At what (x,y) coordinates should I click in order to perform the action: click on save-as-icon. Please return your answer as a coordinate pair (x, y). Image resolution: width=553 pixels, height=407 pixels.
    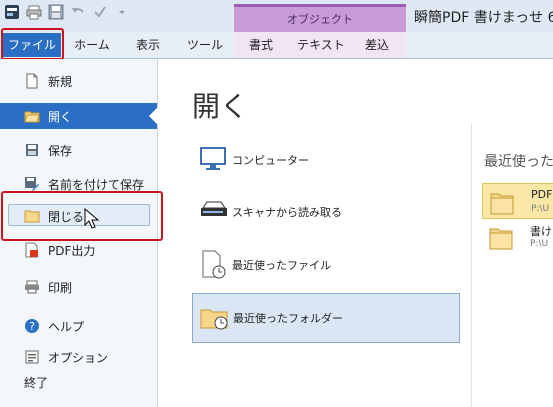
    Looking at the image, I should click on (32, 184).